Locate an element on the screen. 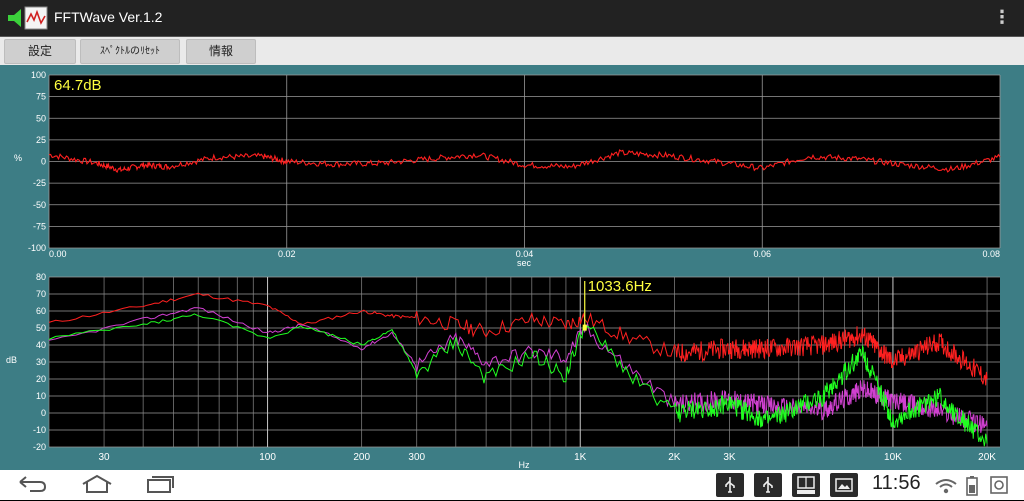  spectrum-y-tick: 50 is located at coordinates (41, 328).